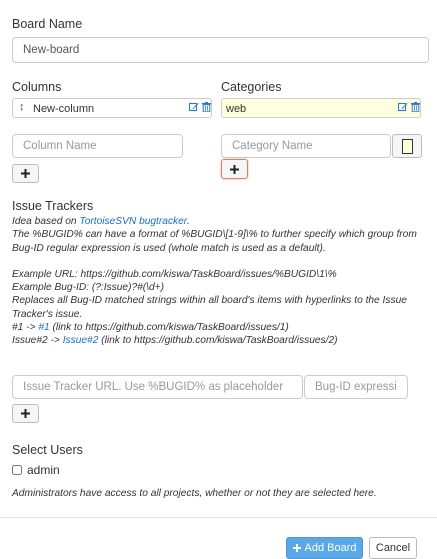 The width and height of the screenshot is (437, 559). Describe the element at coordinates (220, 50) in the screenshot. I see `board-name-input` at that location.